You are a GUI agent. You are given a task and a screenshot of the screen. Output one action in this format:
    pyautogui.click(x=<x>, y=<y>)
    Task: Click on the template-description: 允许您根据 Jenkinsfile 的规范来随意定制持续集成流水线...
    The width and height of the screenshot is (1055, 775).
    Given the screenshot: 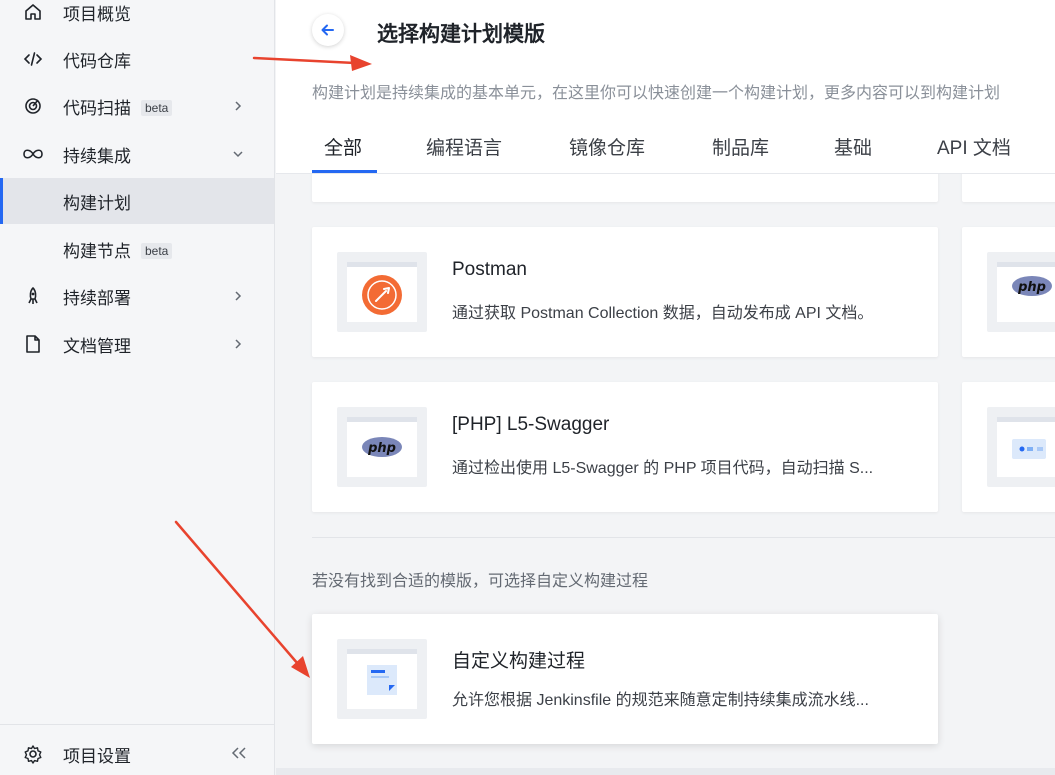 What is the action you would take?
    pyautogui.click(x=660, y=700)
    